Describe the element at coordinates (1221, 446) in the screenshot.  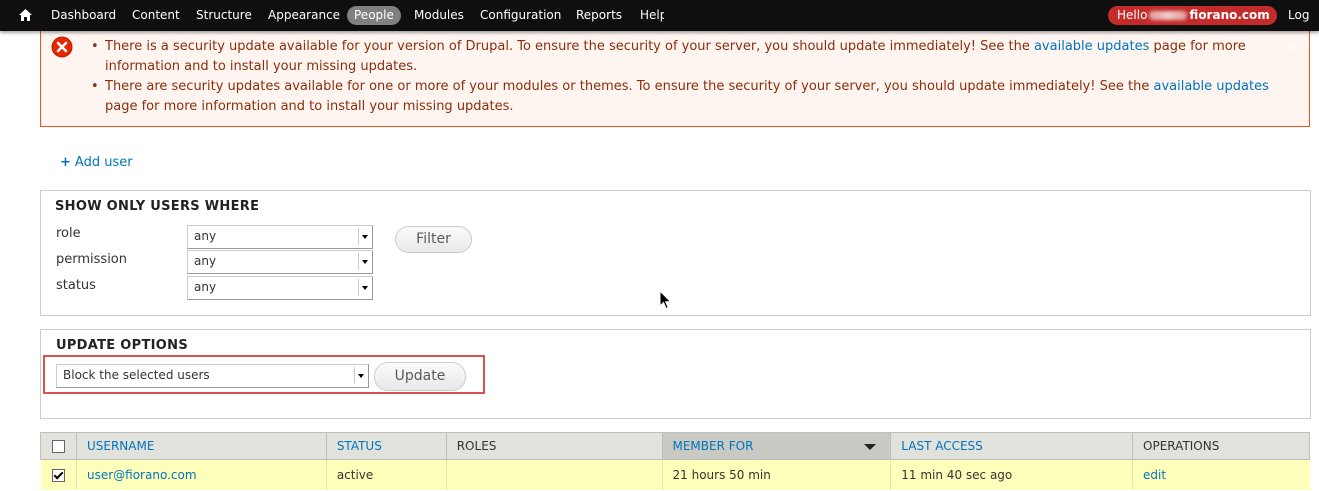
I see `header-operations: OPERATIONS` at that location.